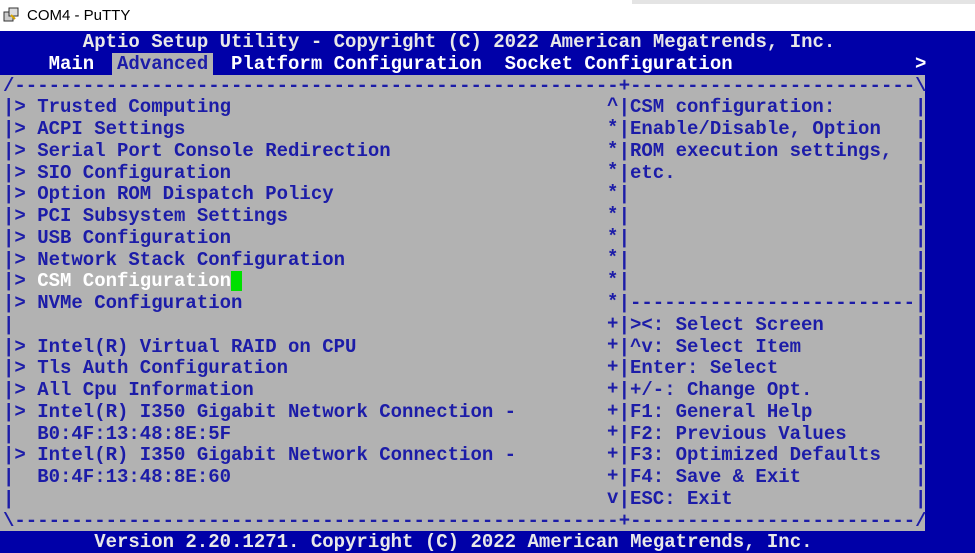 The width and height of the screenshot is (975, 553). Describe the element at coordinates (134, 238) in the screenshot. I see `menu-item: USB Configuration` at that location.